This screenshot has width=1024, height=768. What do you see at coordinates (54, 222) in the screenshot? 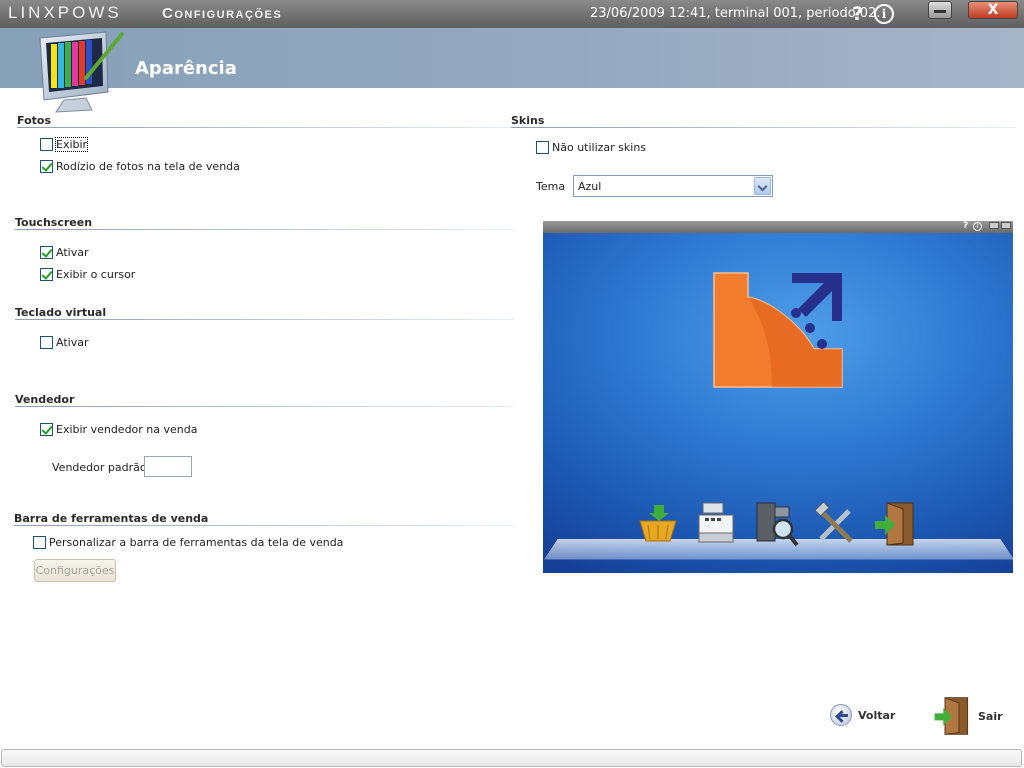
I see `section-touchscreen-title: Touchscreen` at bounding box center [54, 222].